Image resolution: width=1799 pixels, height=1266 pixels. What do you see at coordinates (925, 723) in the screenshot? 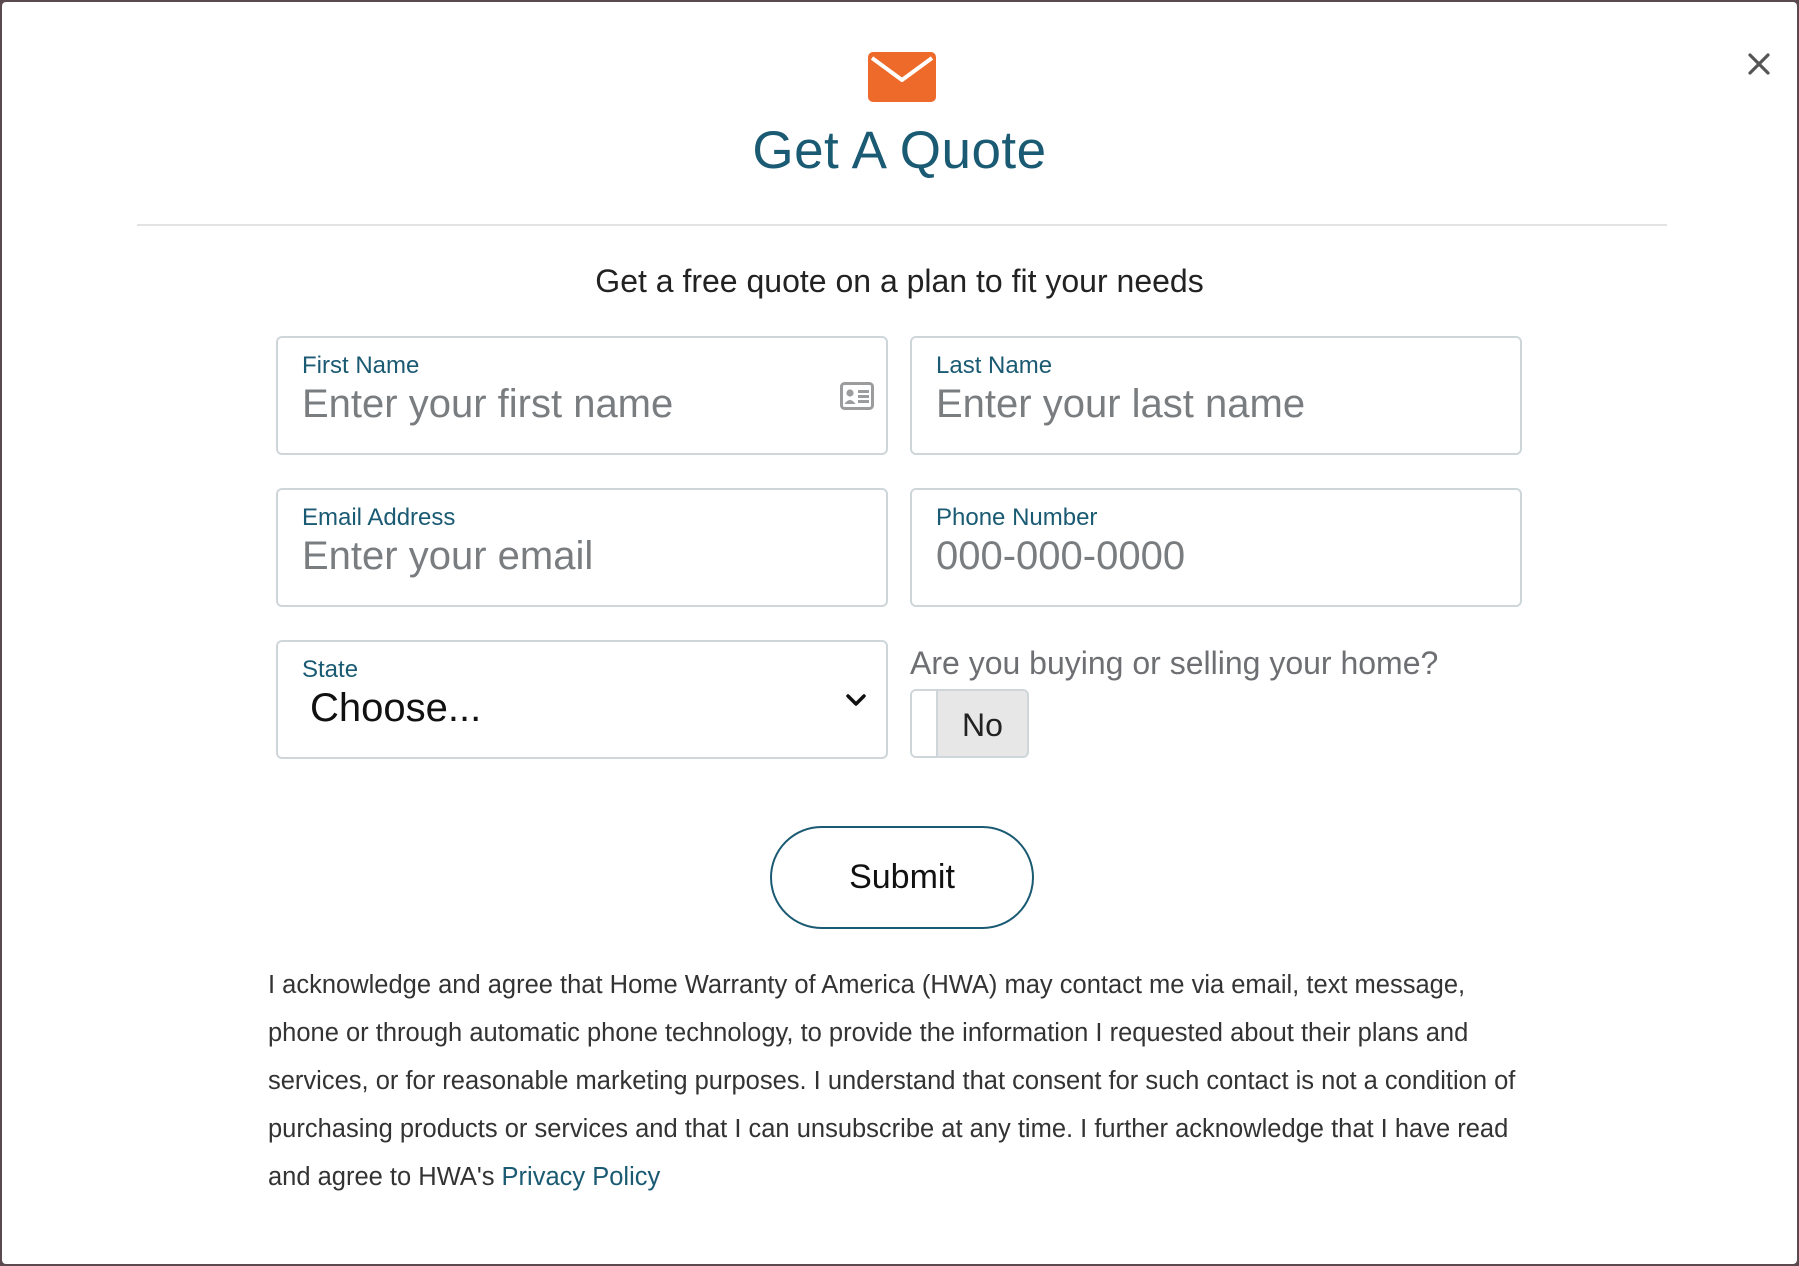
I see `toggle-knob` at bounding box center [925, 723].